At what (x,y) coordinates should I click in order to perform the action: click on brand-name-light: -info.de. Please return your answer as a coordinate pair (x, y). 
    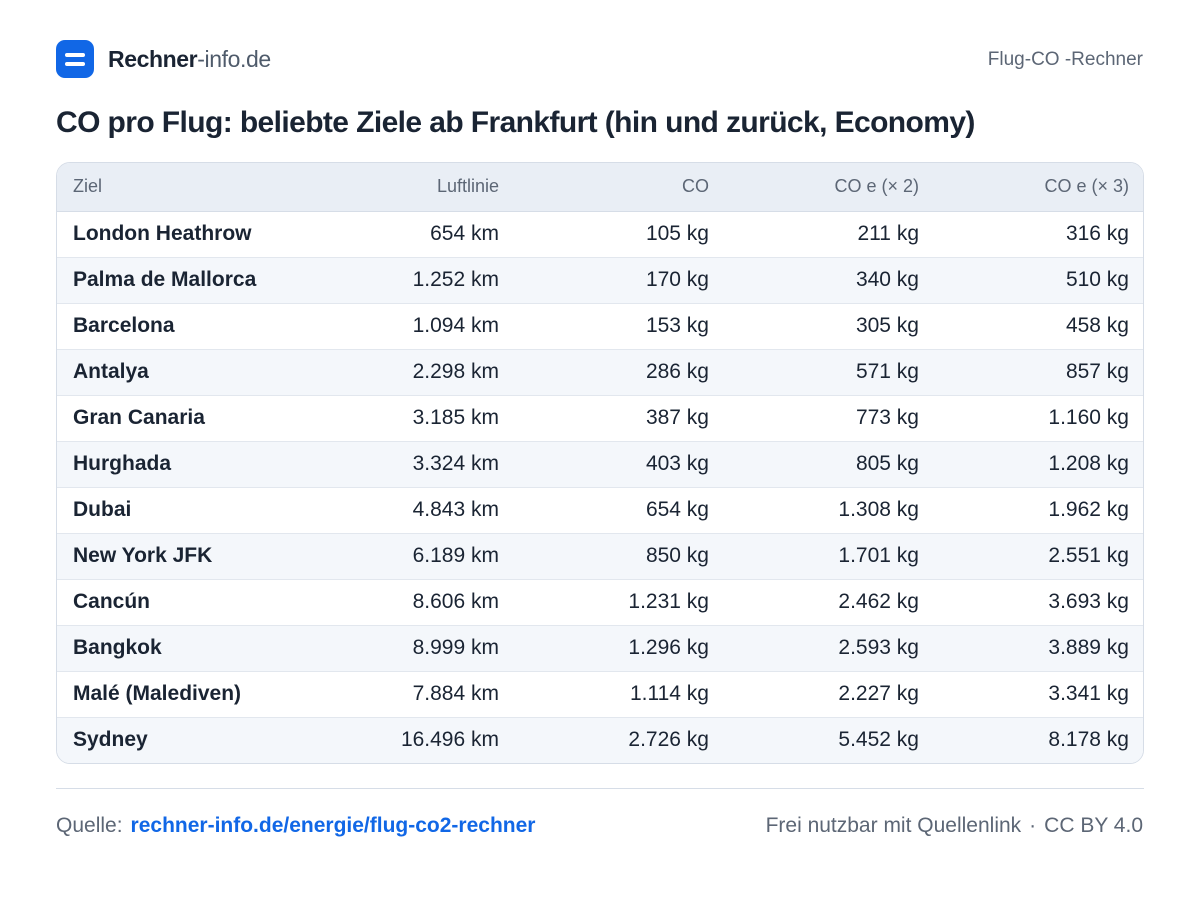
    Looking at the image, I should click on (234, 58).